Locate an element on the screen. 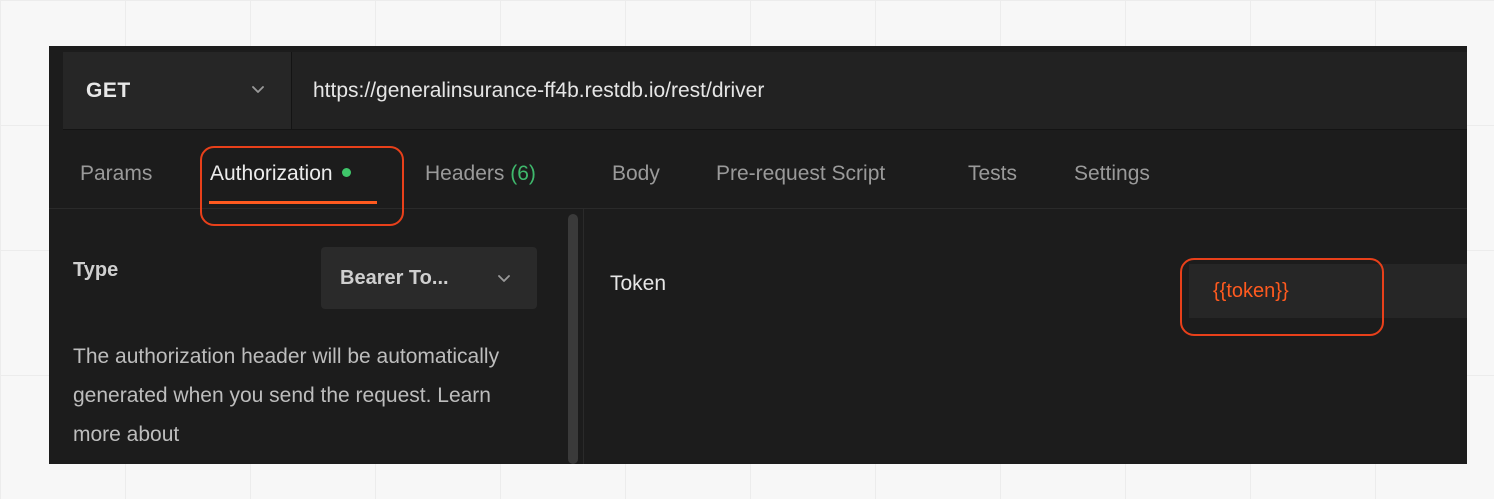  tab-params: Params is located at coordinates (116, 174).